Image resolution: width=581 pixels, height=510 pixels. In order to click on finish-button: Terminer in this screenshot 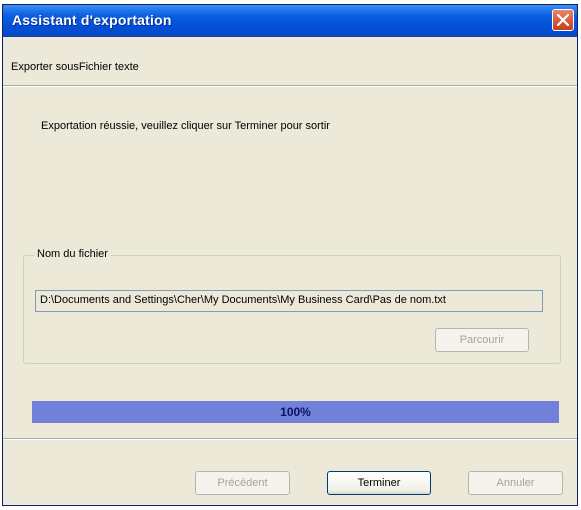, I will do `click(379, 483)`.